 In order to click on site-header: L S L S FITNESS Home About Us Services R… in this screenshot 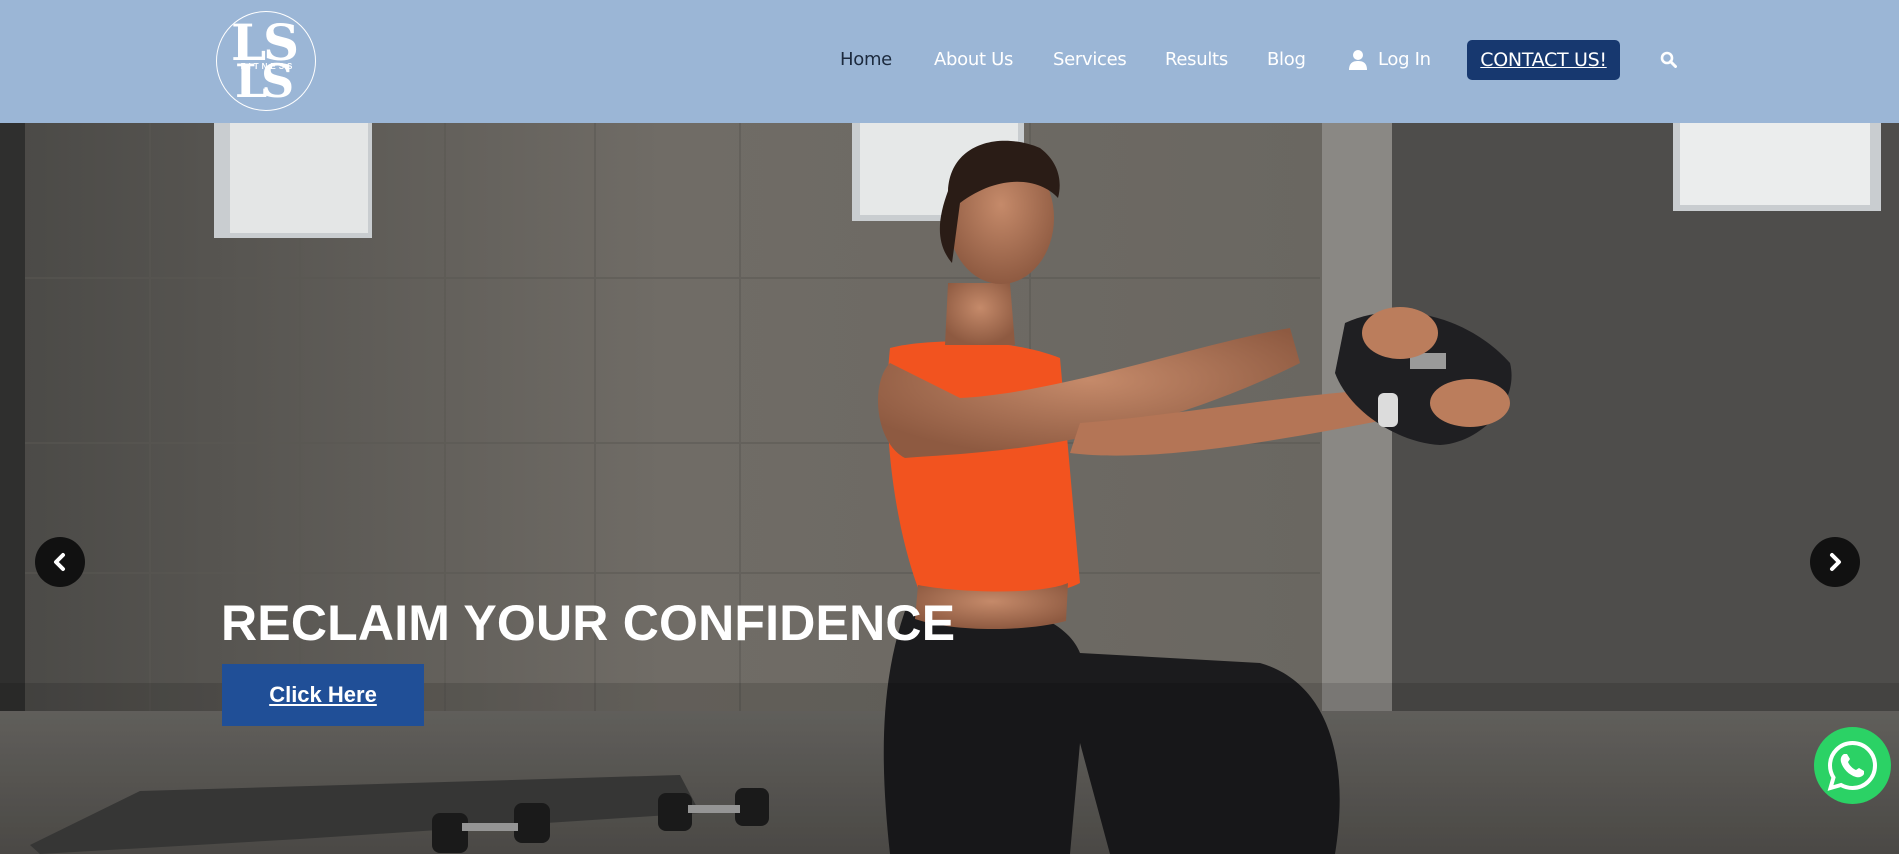, I will do `click(949, 61)`.